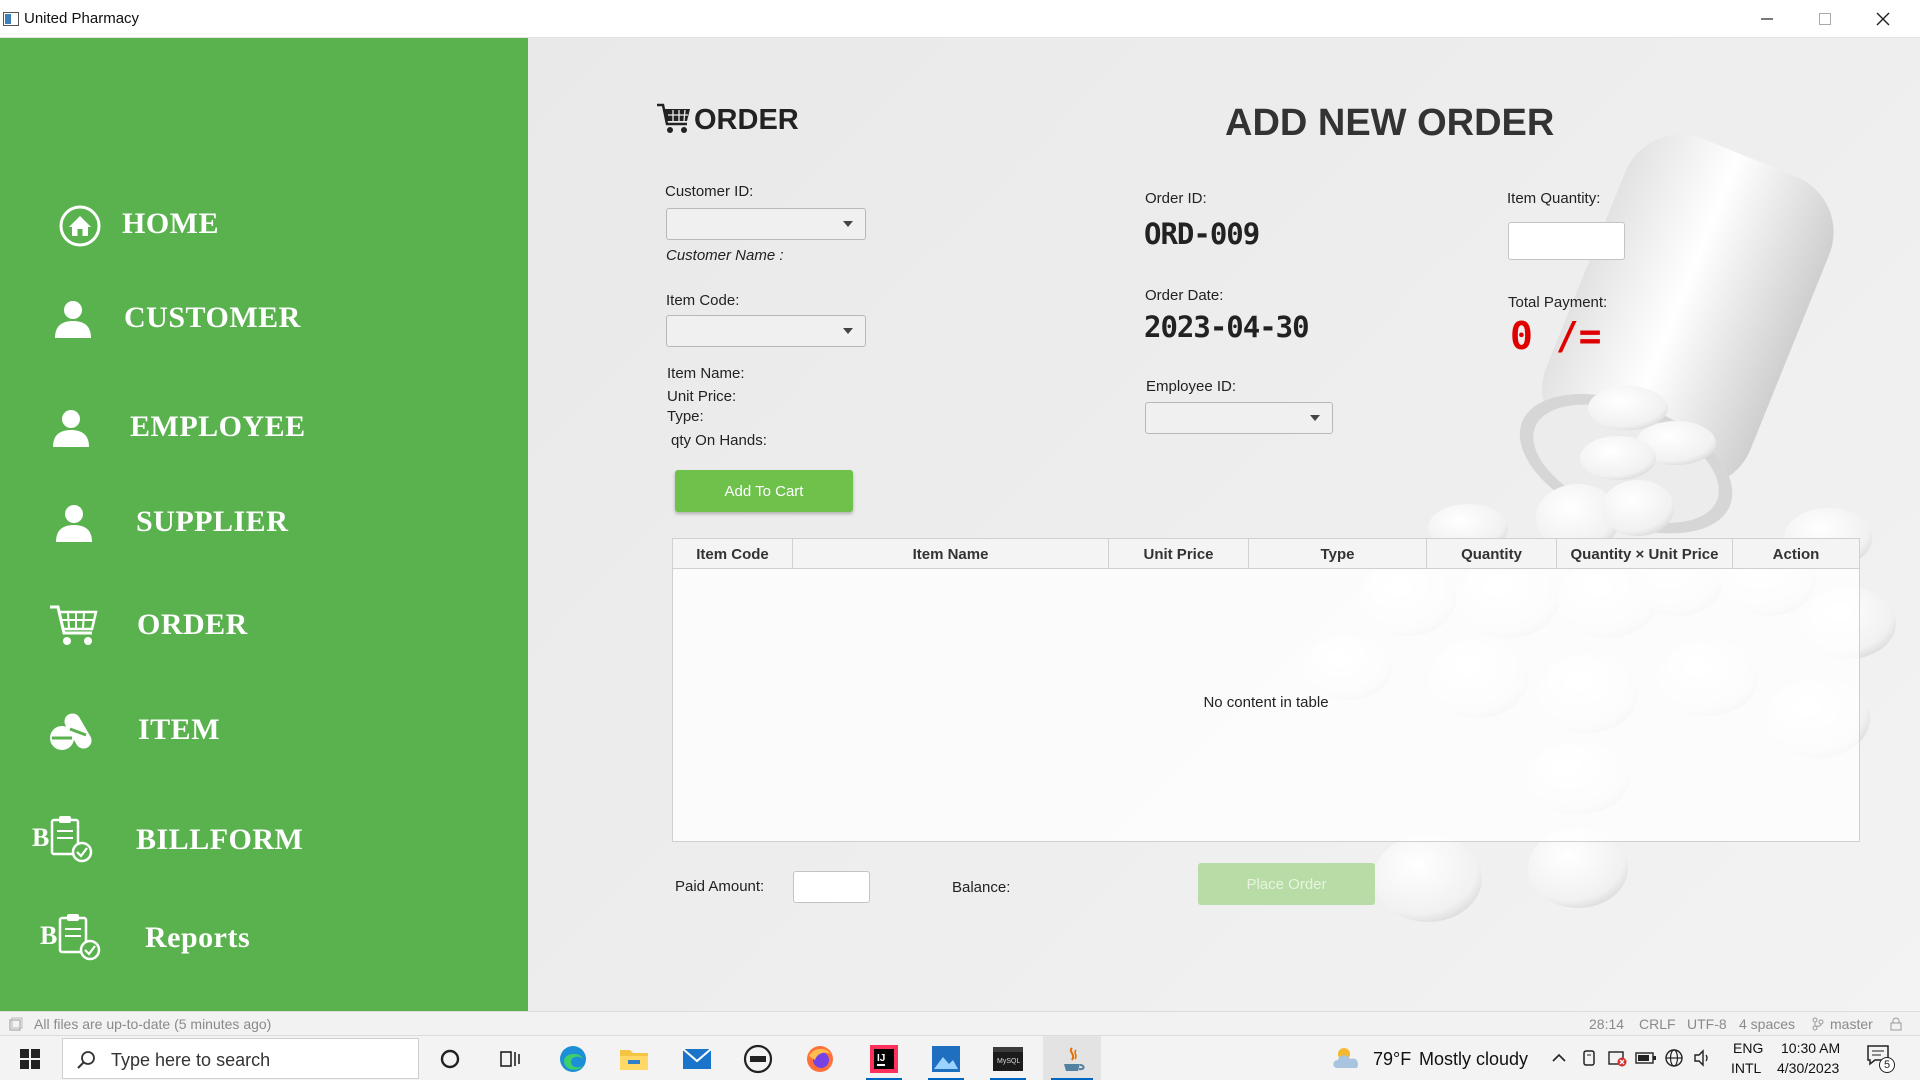  Describe the element at coordinates (1392, 1059) in the screenshot. I see `weather-temperature: 79°F` at that location.